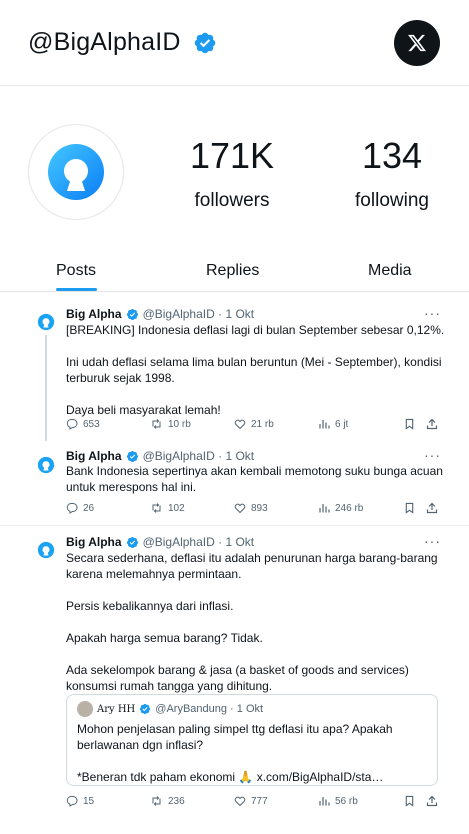 The width and height of the screenshot is (469, 834). I want to click on tweet-paragraph: Persis kebalikannya dari inflasi., so click(150, 606).